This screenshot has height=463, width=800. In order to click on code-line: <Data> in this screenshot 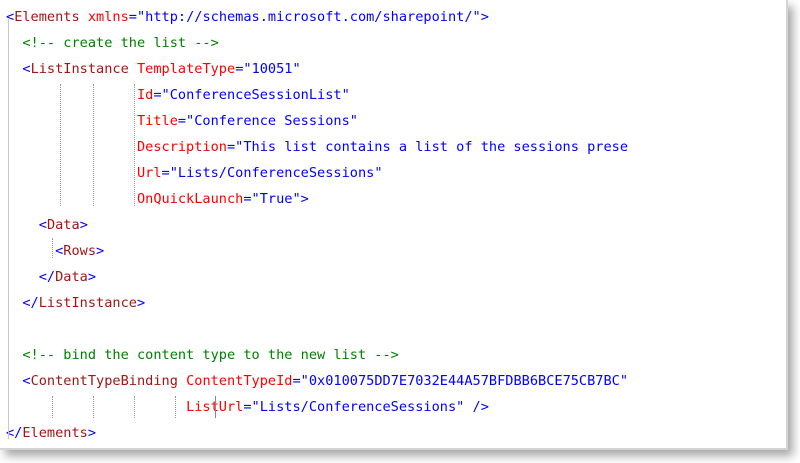, I will do `click(47, 225)`.